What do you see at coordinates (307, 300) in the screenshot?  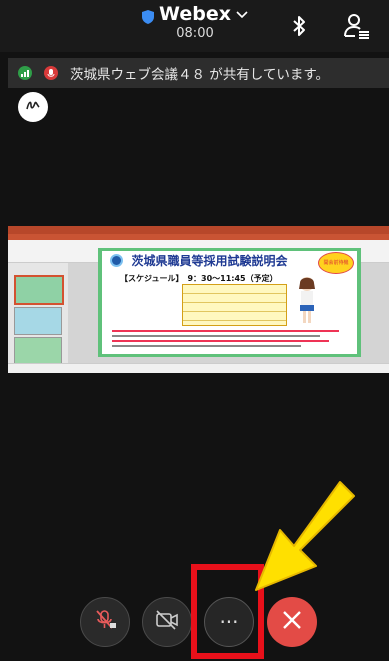 I see `character-illustration` at bounding box center [307, 300].